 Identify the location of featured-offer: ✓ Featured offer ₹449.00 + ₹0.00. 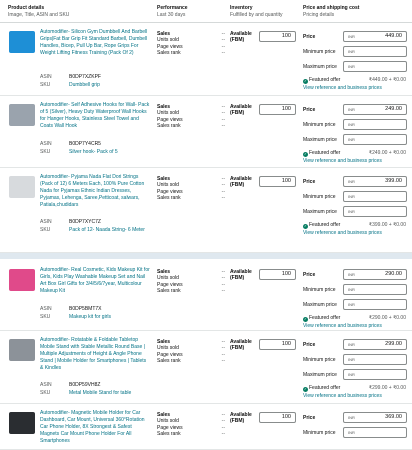
(355, 80).